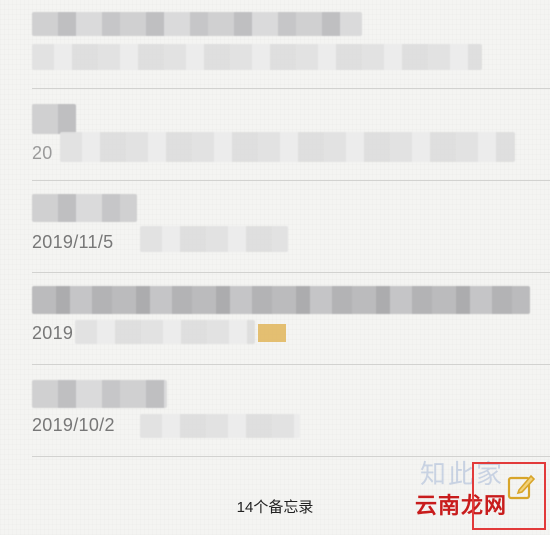 This screenshot has width=550, height=535. I want to click on note-1-title-redacted, so click(197, 24).